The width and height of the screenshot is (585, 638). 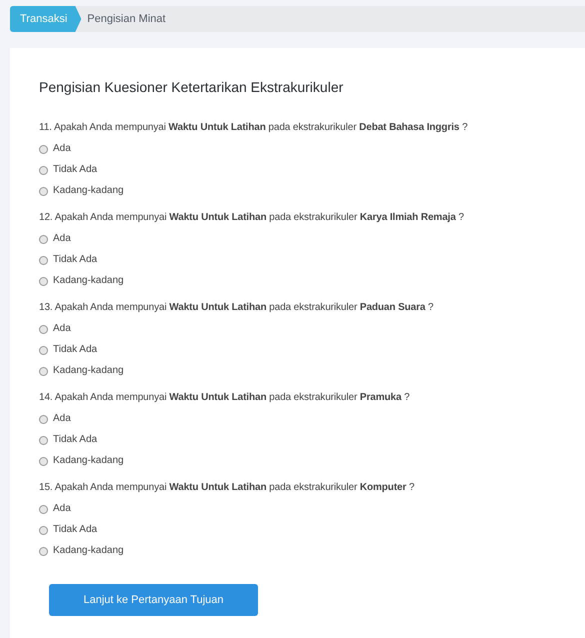 What do you see at coordinates (227, 488) in the screenshot?
I see `question-text: 15. Apakah Anda mempunyai Waktu Untuk Latihan pada ekstrakurikuler Komputer ?` at bounding box center [227, 488].